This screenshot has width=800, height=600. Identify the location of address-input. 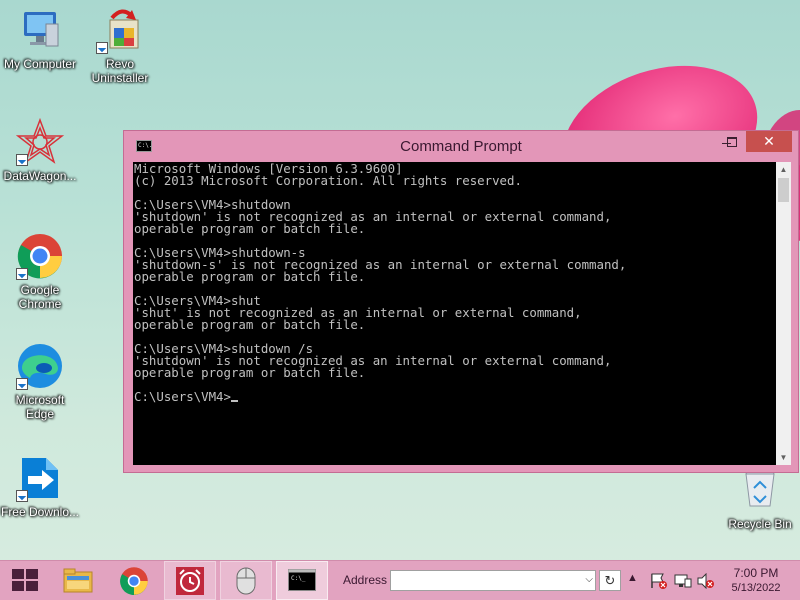
(485, 581).